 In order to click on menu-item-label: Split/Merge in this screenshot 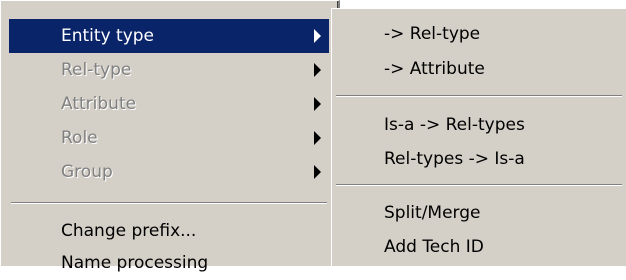, I will do `click(432, 213)`.